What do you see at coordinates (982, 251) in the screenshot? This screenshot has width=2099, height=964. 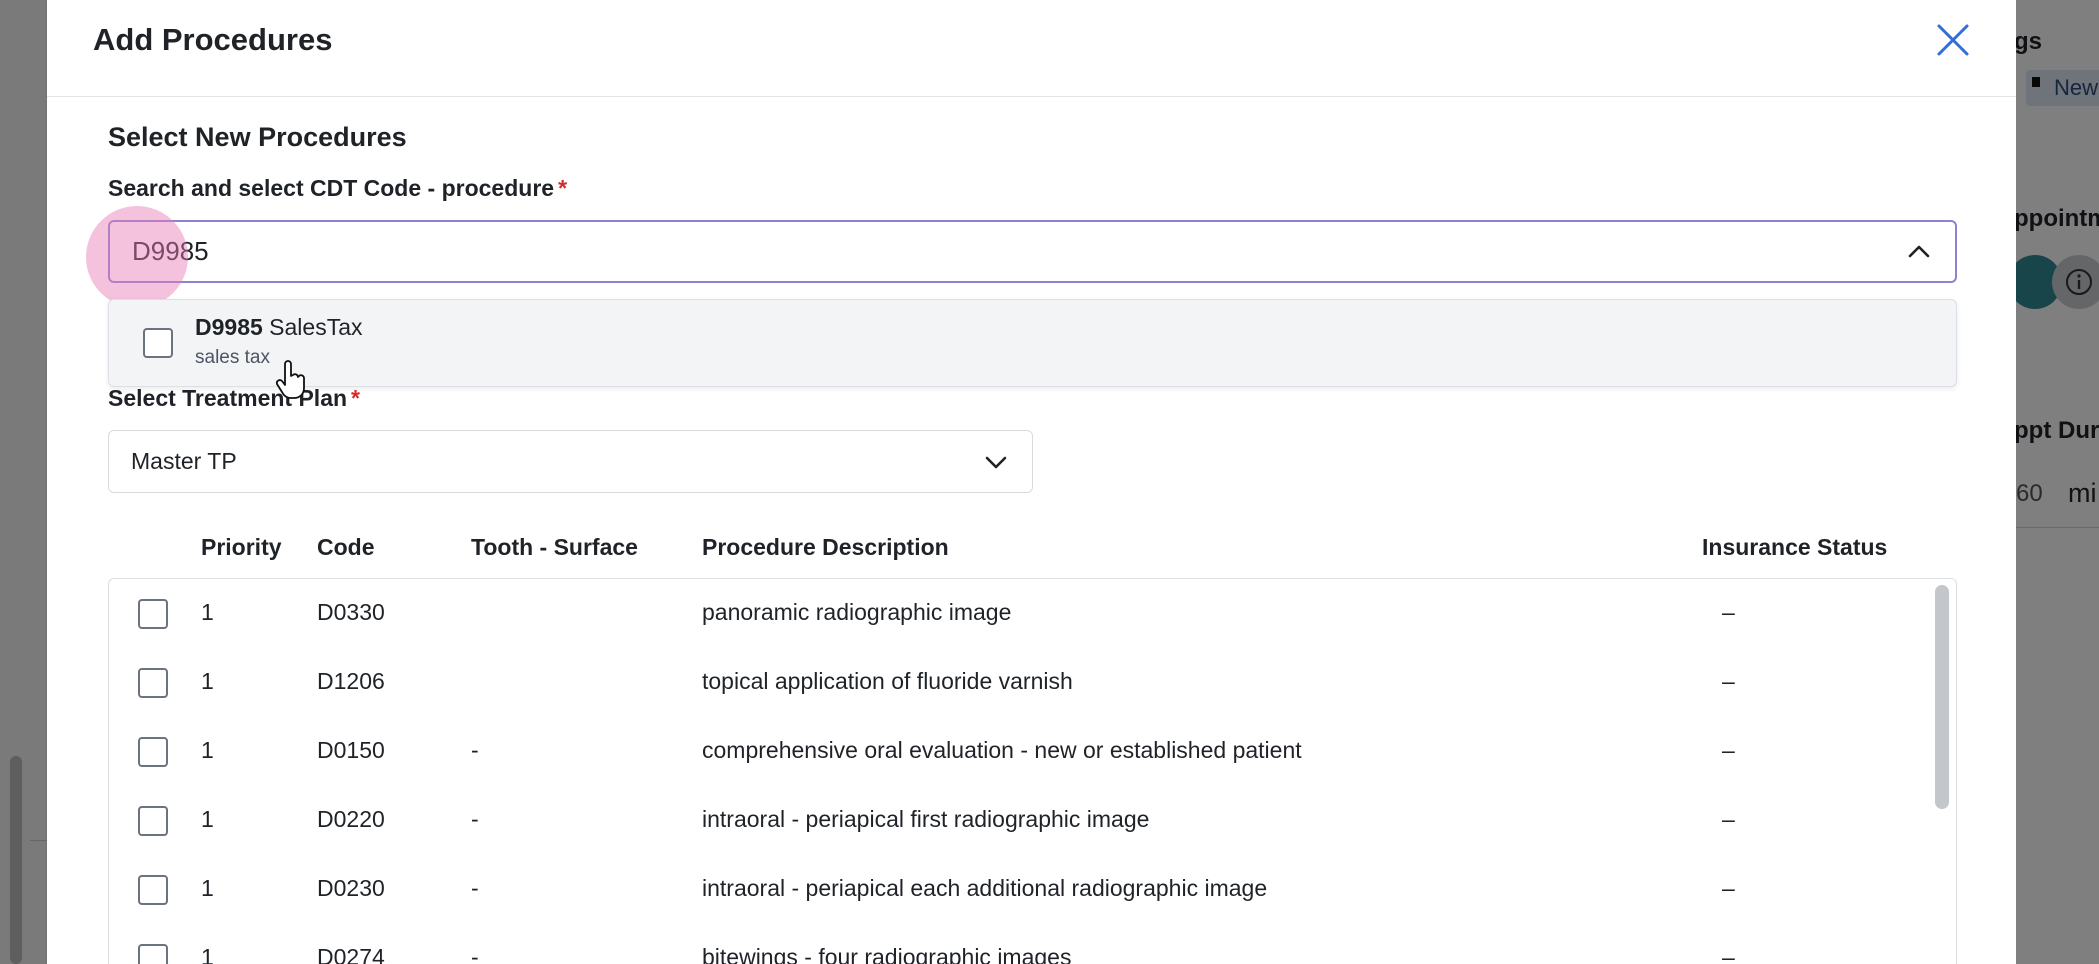 I see `cdt-search-input` at bounding box center [982, 251].